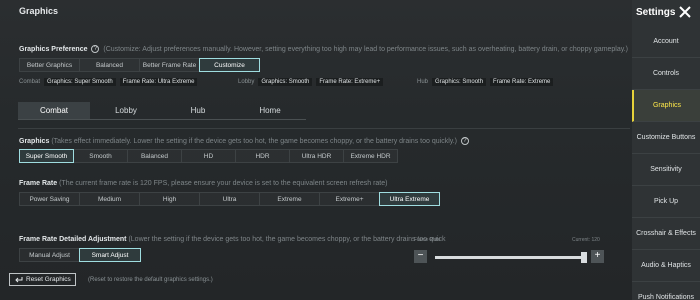 The image size is (700, 300). I want to click on sidebar-item-audio-haptics: Audio & Haptics, so click(666, 266).